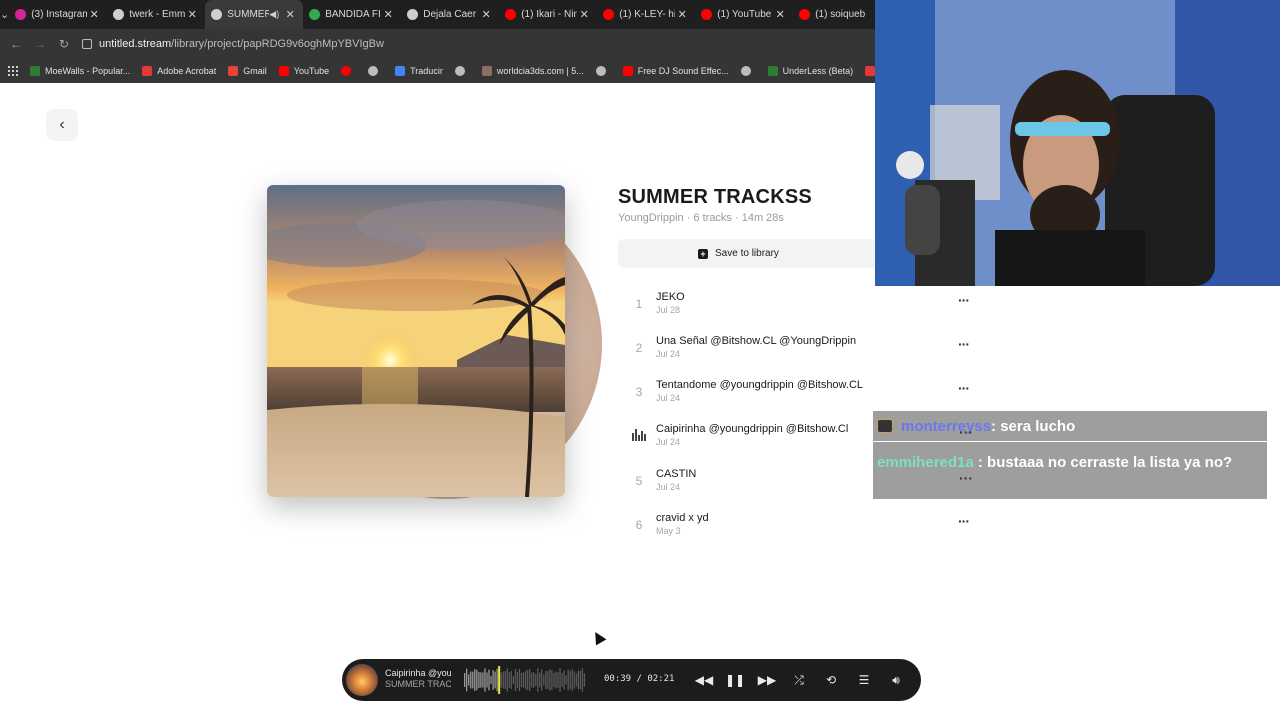  What do you see at coordinates (362, 680) in the screenshot?
I see `now-playing-artwork` at bounding box center [362, 680].